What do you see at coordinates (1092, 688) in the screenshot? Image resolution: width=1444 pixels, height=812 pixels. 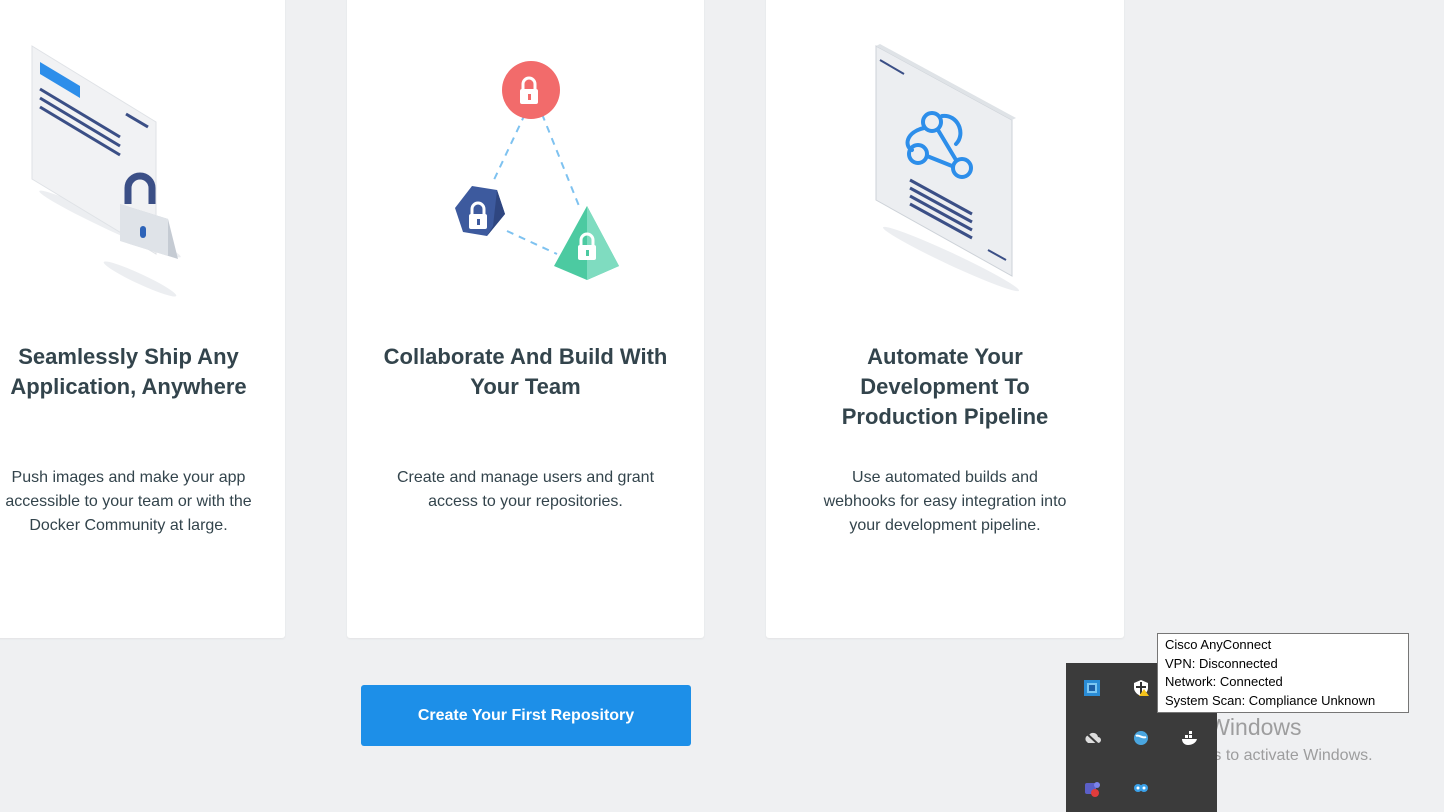 I see `app-icon` at bounding box center [1092, 688].